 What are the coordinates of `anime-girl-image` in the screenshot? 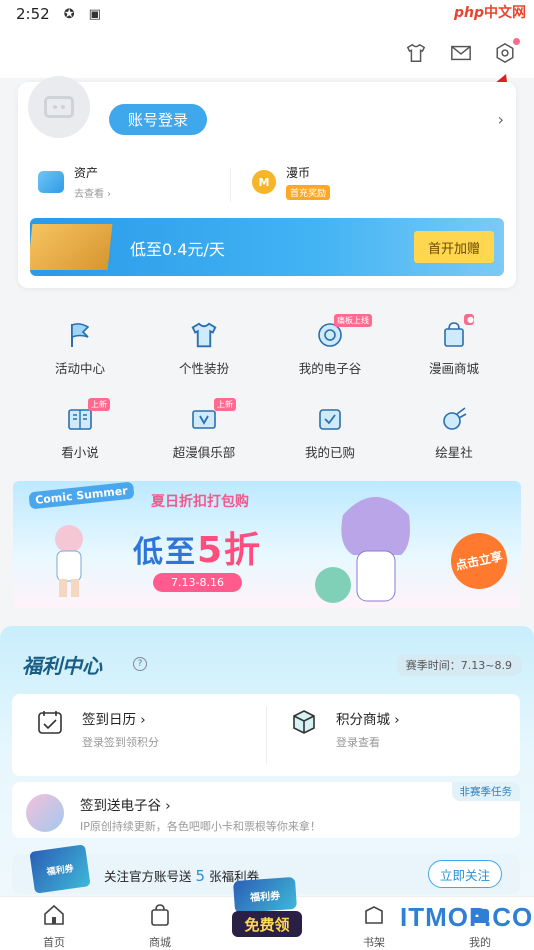 It's located at (362, 550).